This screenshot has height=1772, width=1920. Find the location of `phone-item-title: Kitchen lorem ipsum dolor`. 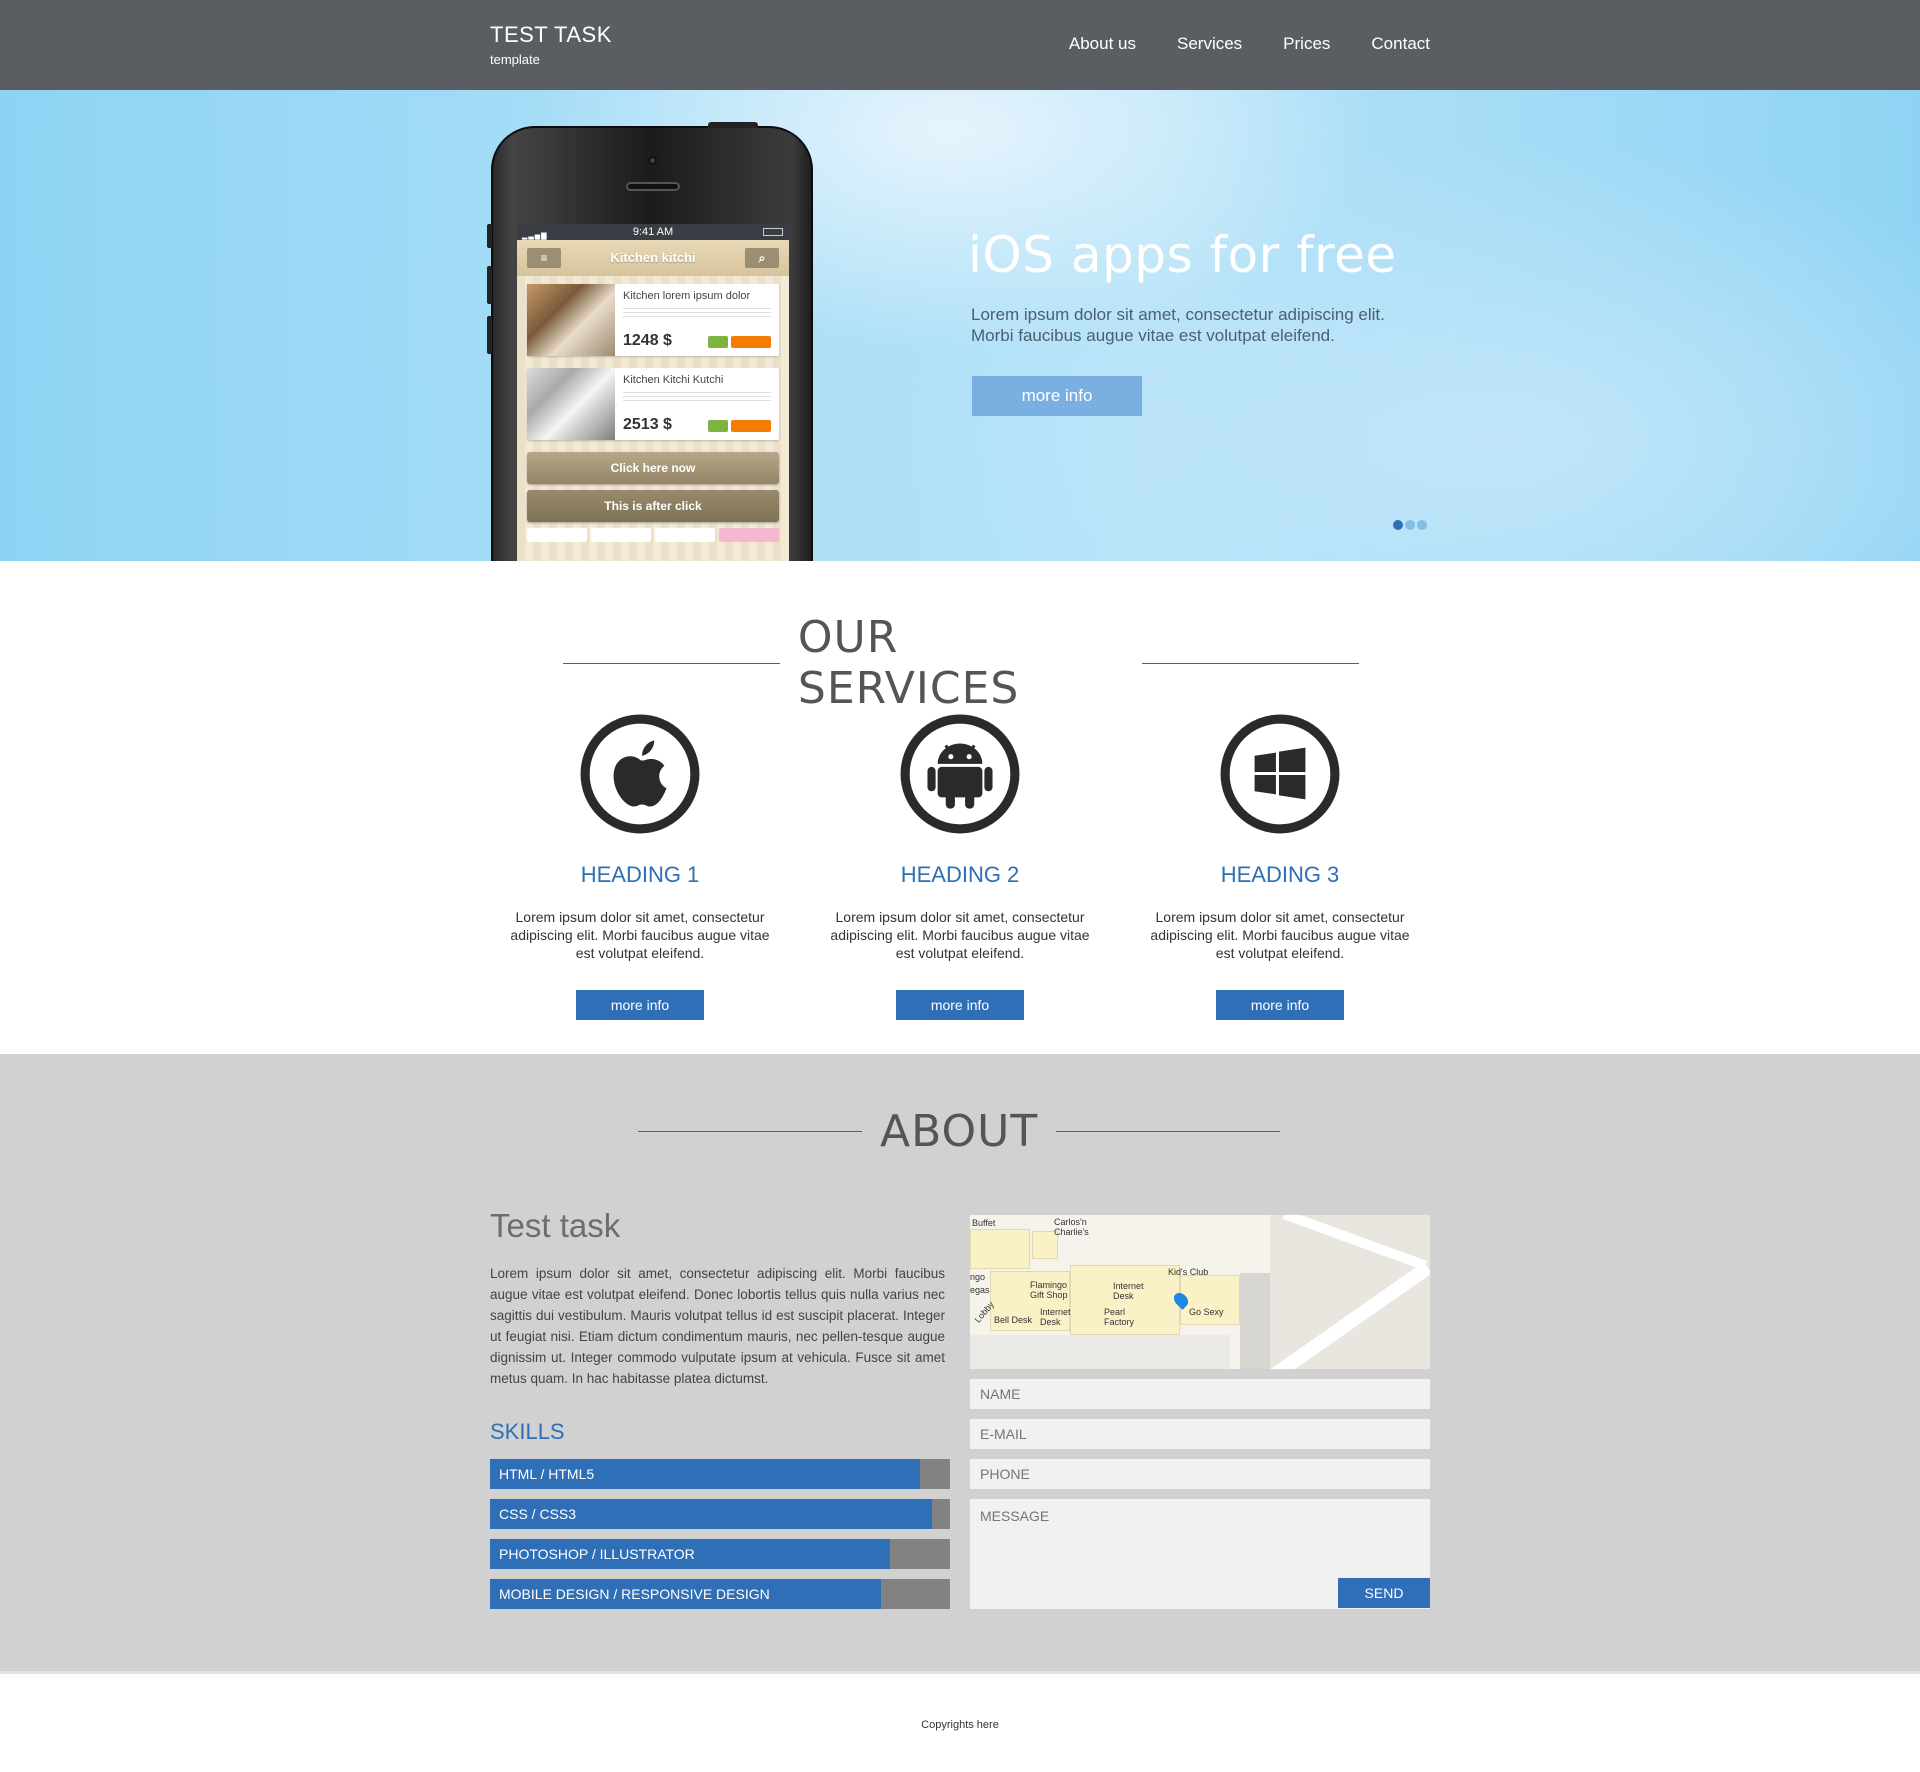

phone-item-title: Kitchen lorem ipsum dolor is located at coordinates (687, 296).